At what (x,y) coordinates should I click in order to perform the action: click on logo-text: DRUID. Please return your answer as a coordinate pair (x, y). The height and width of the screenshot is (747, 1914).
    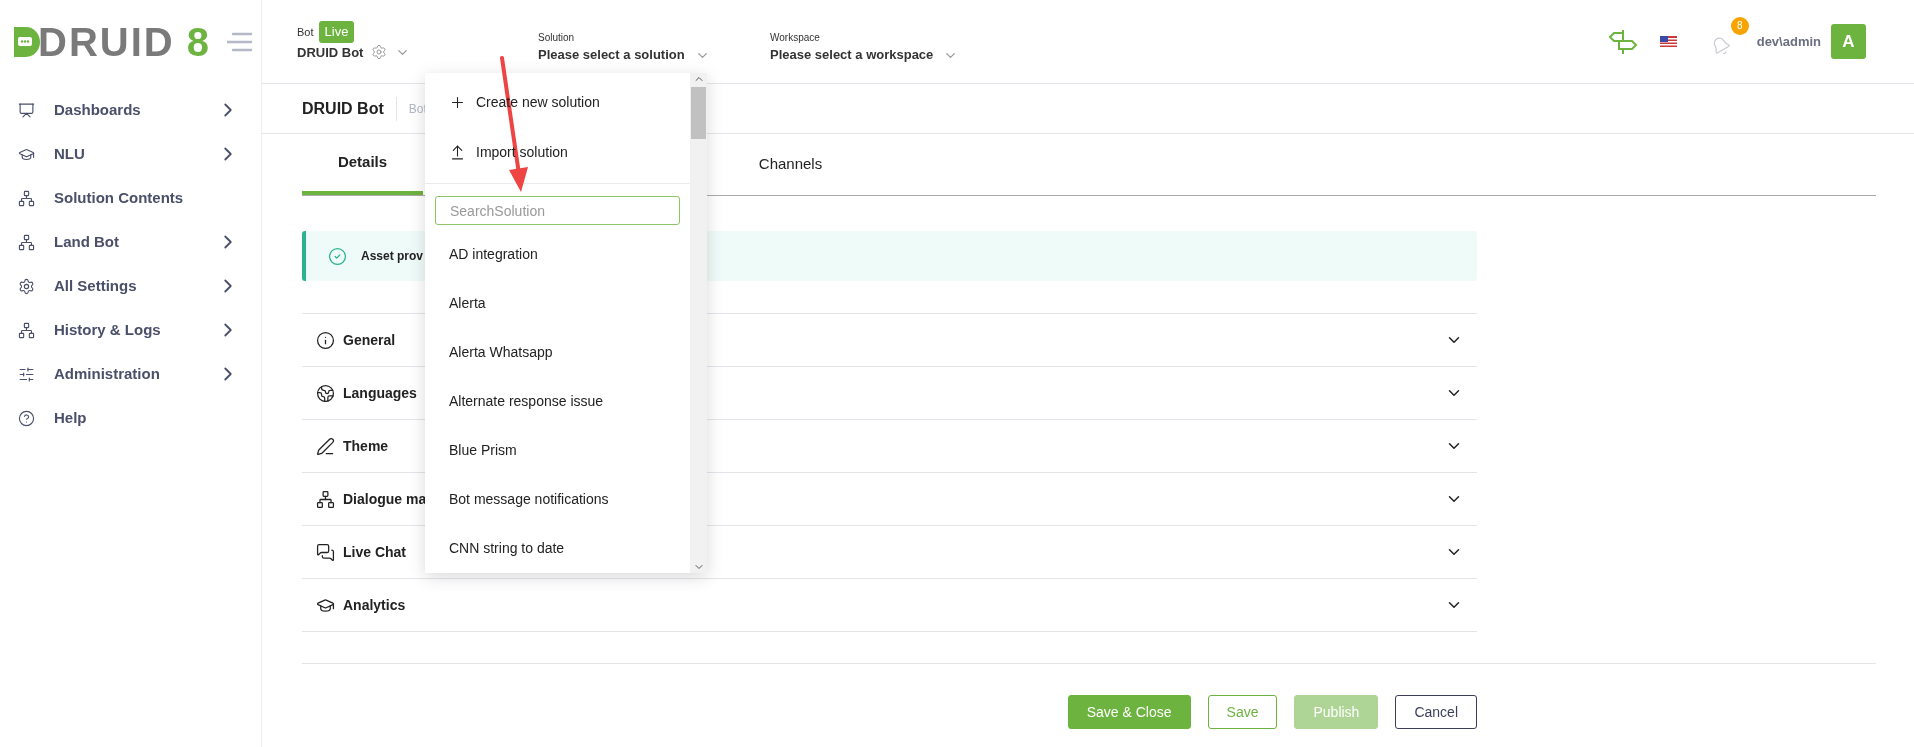
    Looking at the image, I should click on (106, 42).